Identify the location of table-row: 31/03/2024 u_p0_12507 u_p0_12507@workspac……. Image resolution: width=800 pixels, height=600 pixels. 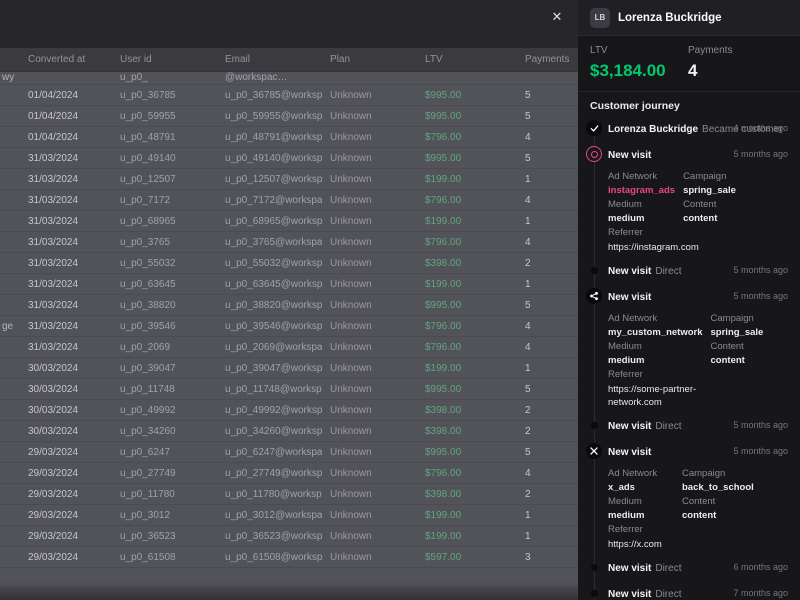
(289, 179).